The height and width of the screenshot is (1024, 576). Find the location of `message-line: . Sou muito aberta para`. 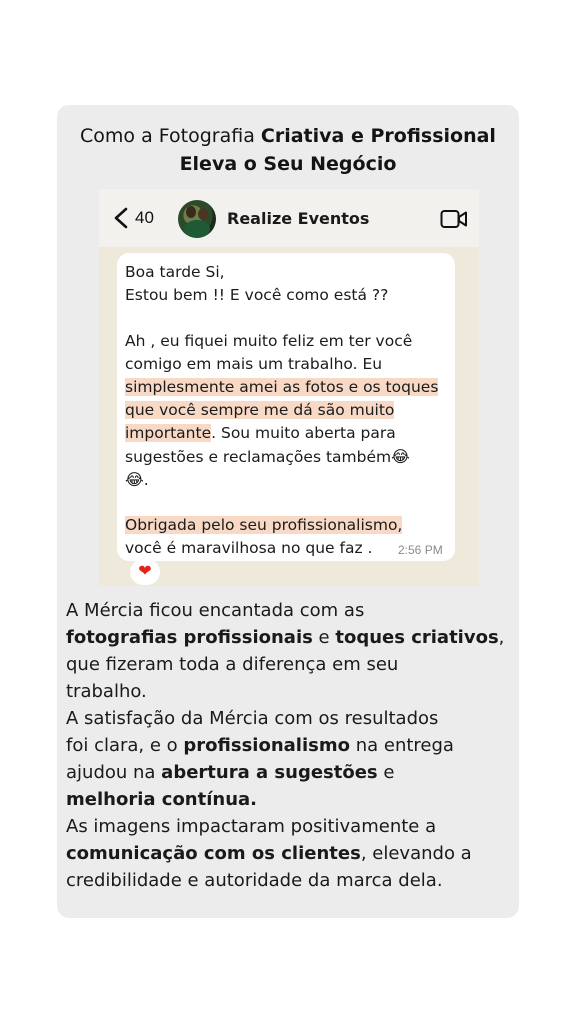

message-line: . Sou muito aberta para is located at coordinates (303, 433).